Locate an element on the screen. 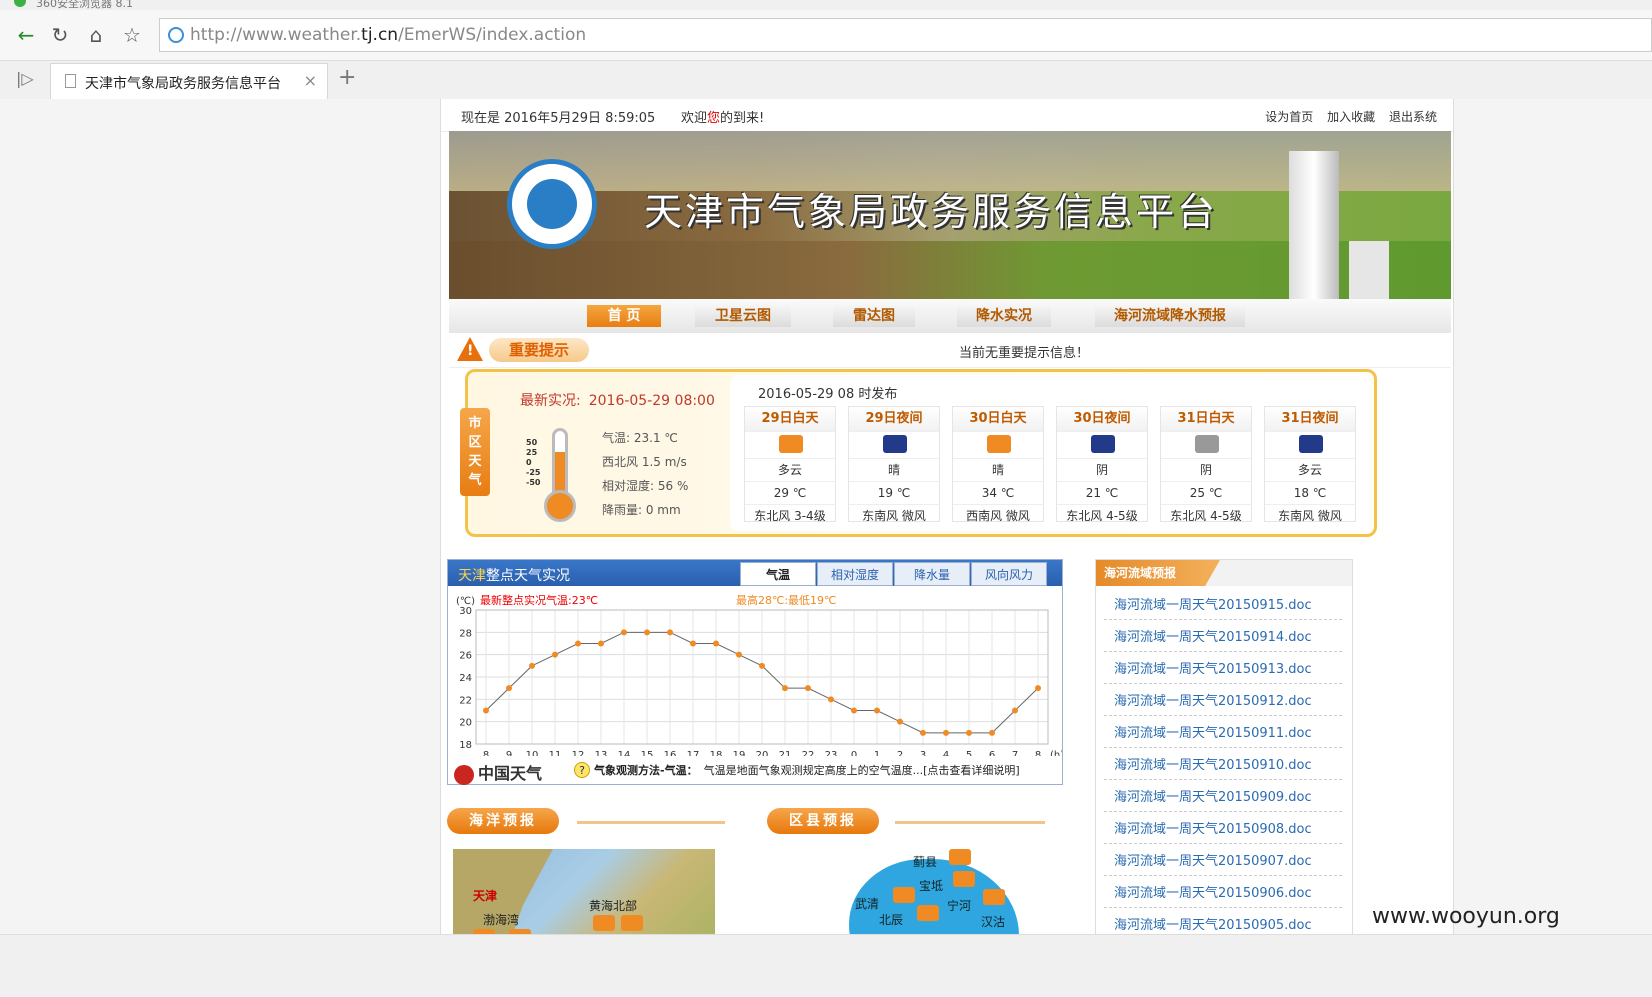 The width and height of the screenshot is (1652, 997). y-tick-label: 24 is located at coordinates (465, 678).